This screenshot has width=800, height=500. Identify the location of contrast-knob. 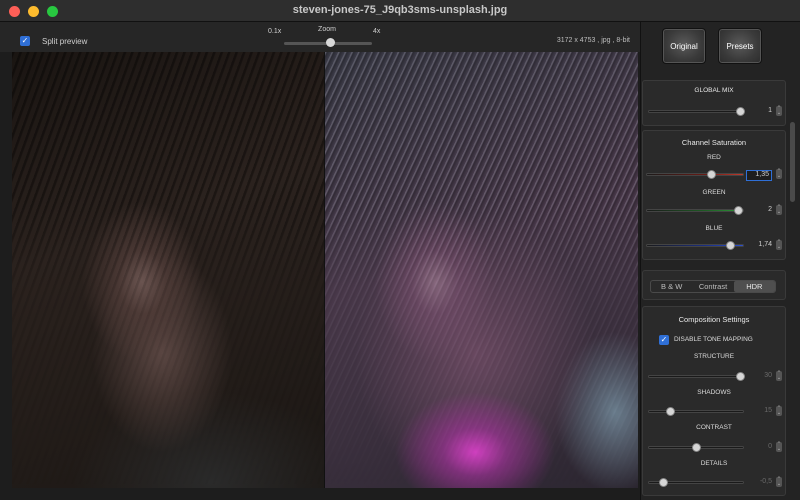
(696, 447).